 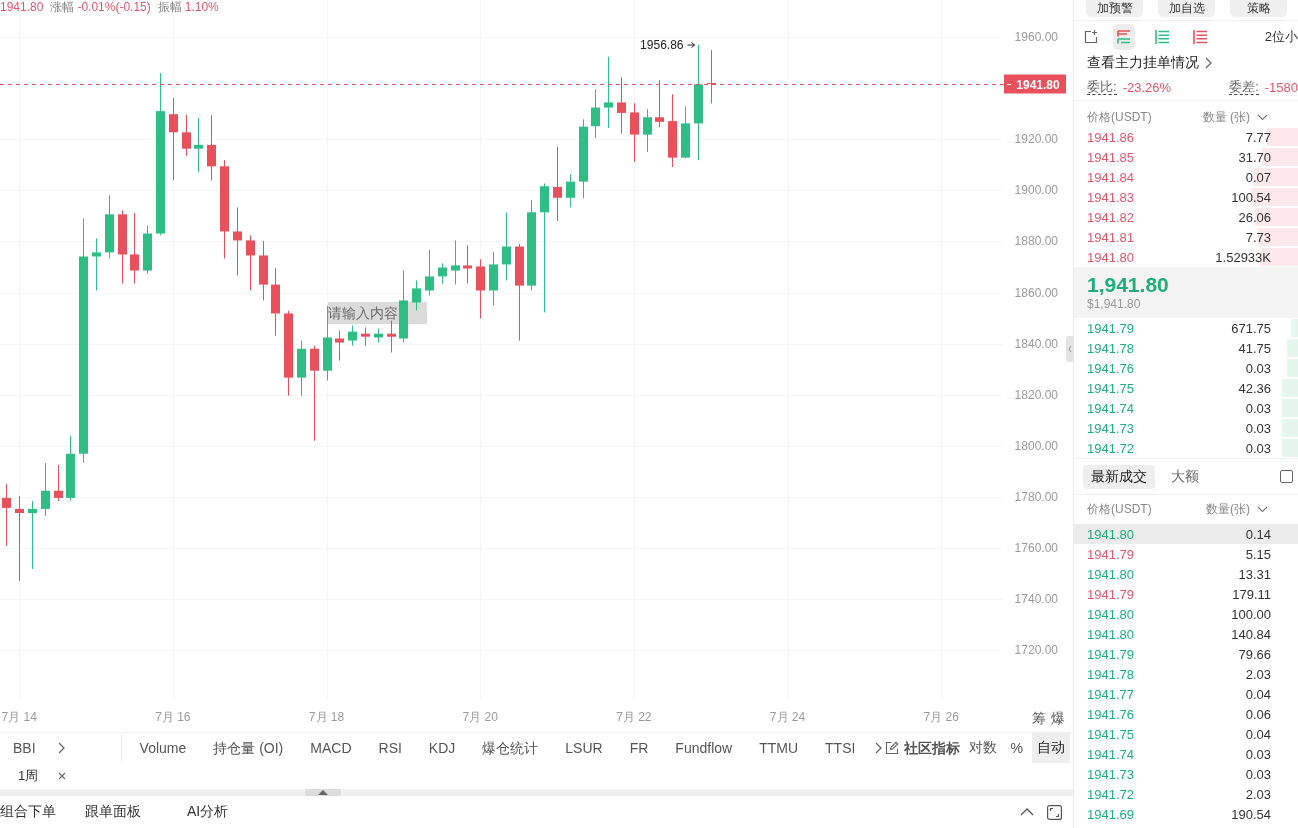 I want to click on axis-toggle-button: 爆, so click(x=1058, y=718).